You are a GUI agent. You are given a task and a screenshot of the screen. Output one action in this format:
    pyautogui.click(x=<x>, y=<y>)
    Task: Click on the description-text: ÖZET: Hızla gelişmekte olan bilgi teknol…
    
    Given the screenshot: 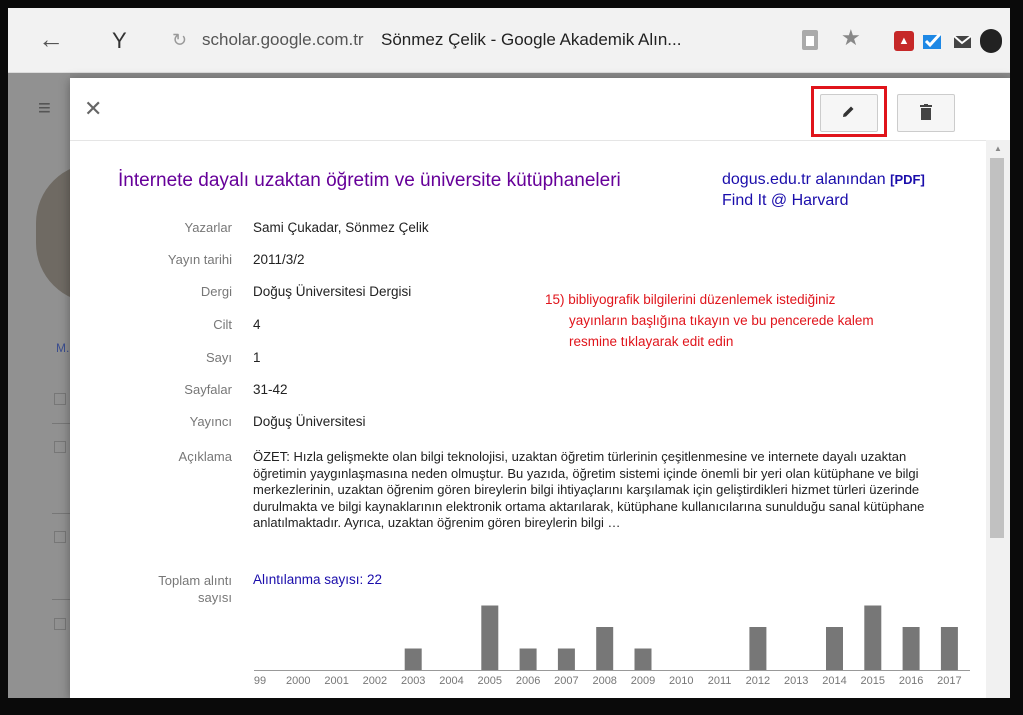 What is the action you would take?
    pyautogui.click(x=589, y=489)
    